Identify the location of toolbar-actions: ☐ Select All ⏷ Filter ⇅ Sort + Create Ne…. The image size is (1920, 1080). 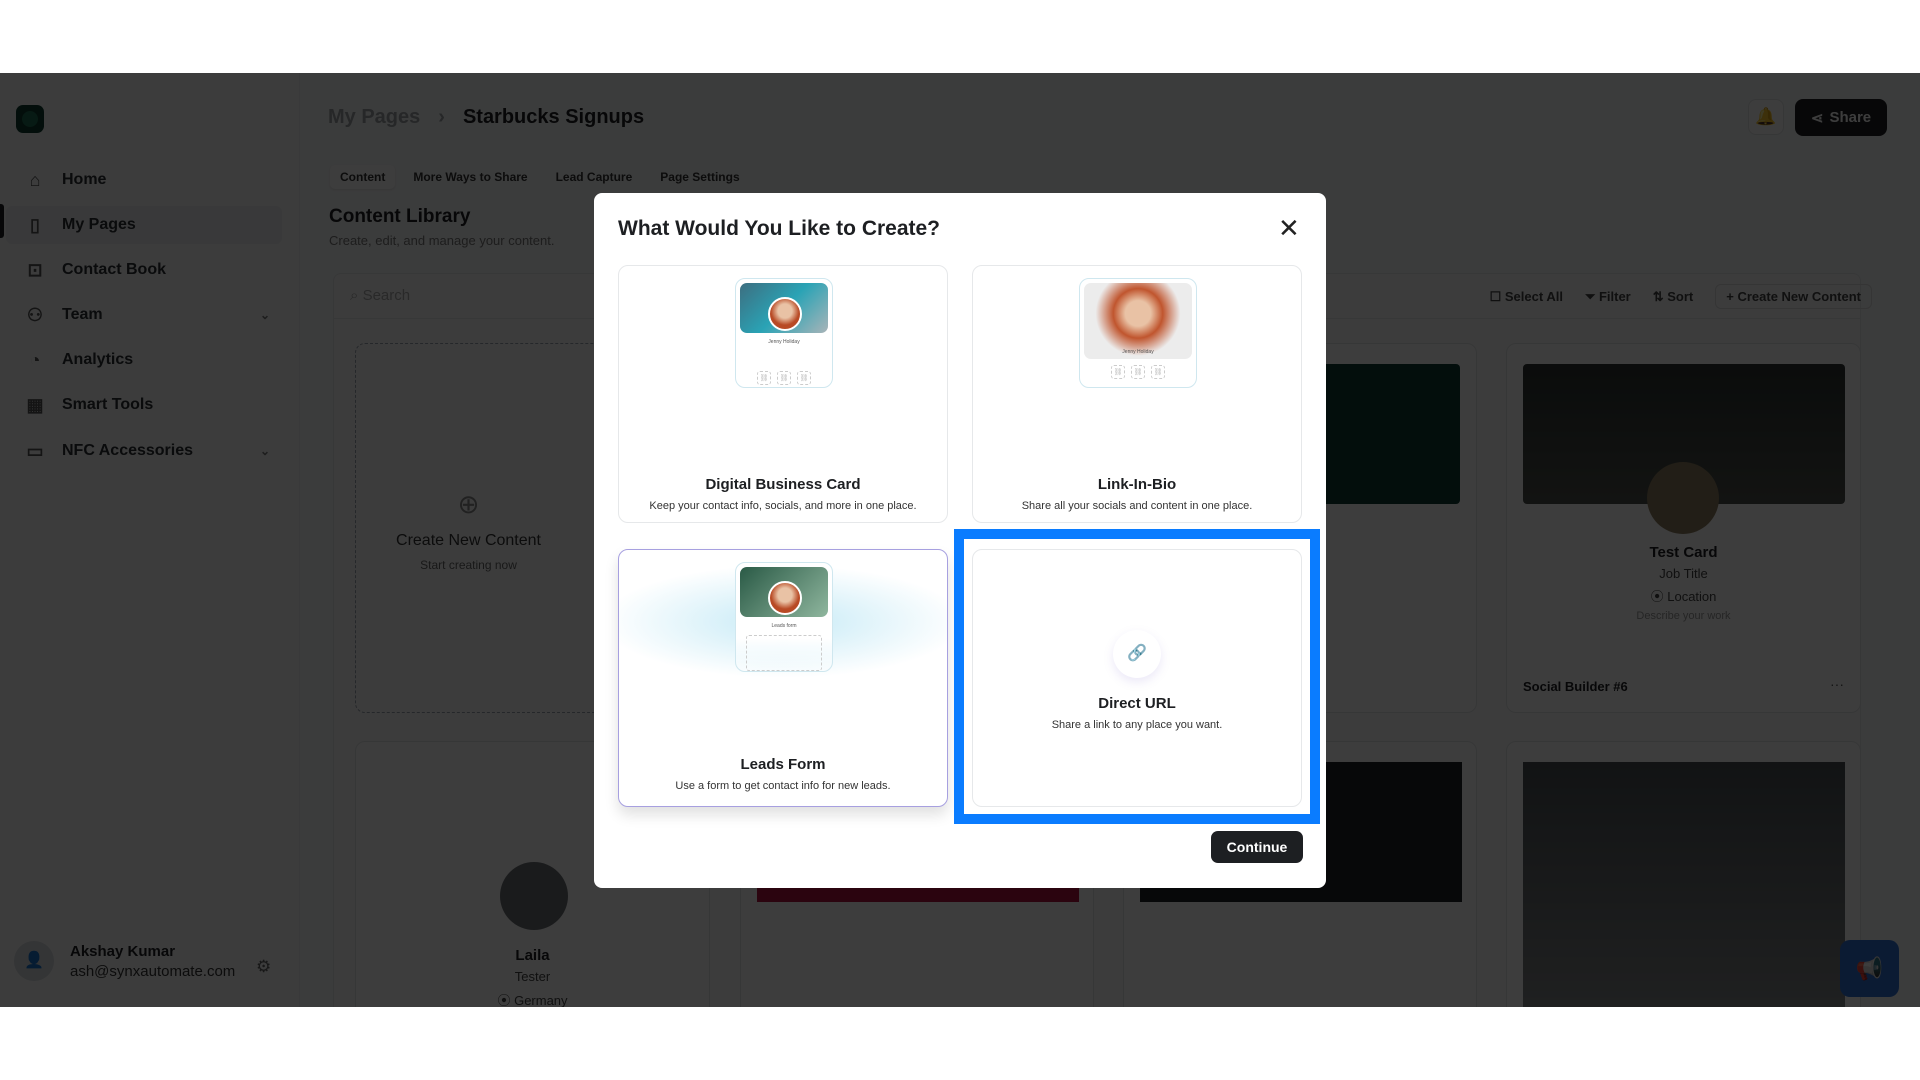
(1681, 296).